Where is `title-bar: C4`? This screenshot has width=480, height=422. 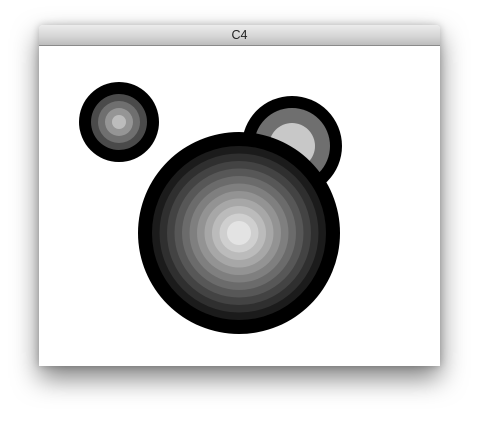 title-bar: C4 is located at coordinates (239, 35).